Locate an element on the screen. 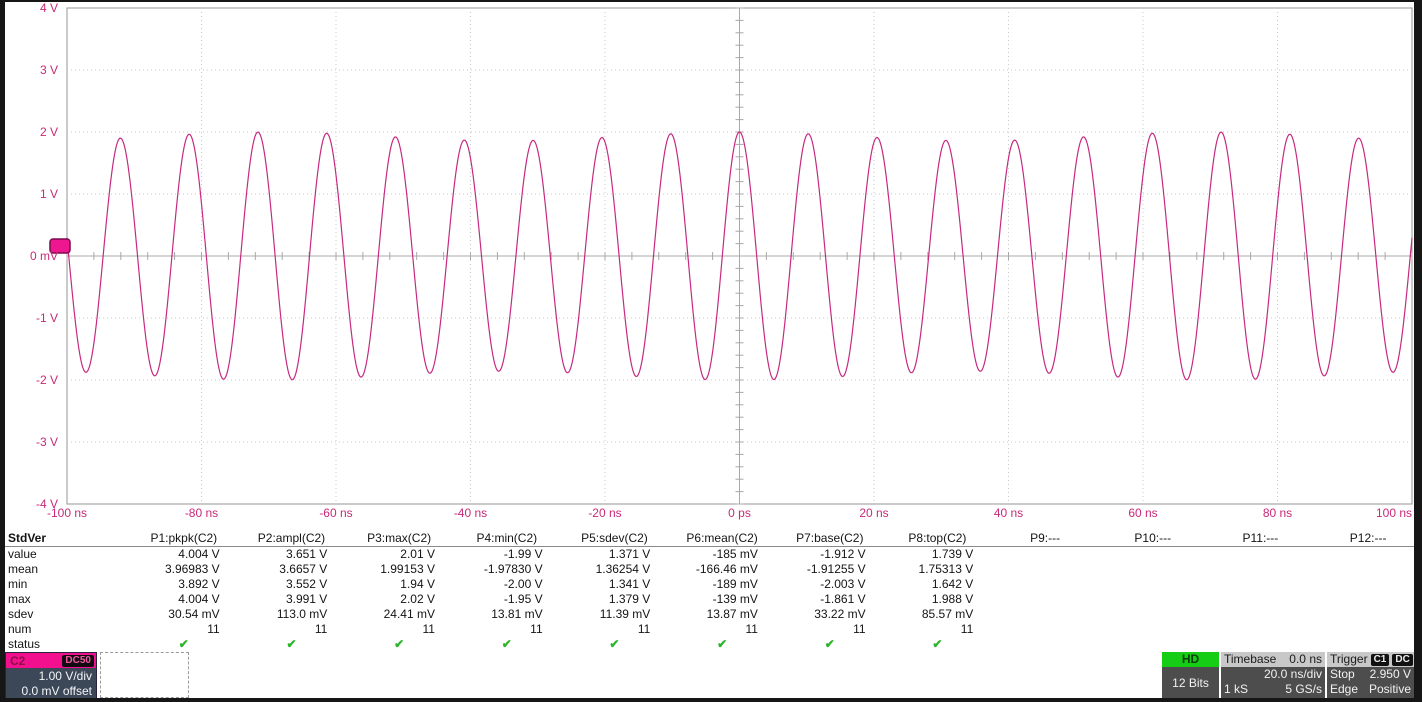 The height and width of the screenshot is (702, 1422). measurement-cell: 3.991 V is located at coordinates (306, 599).